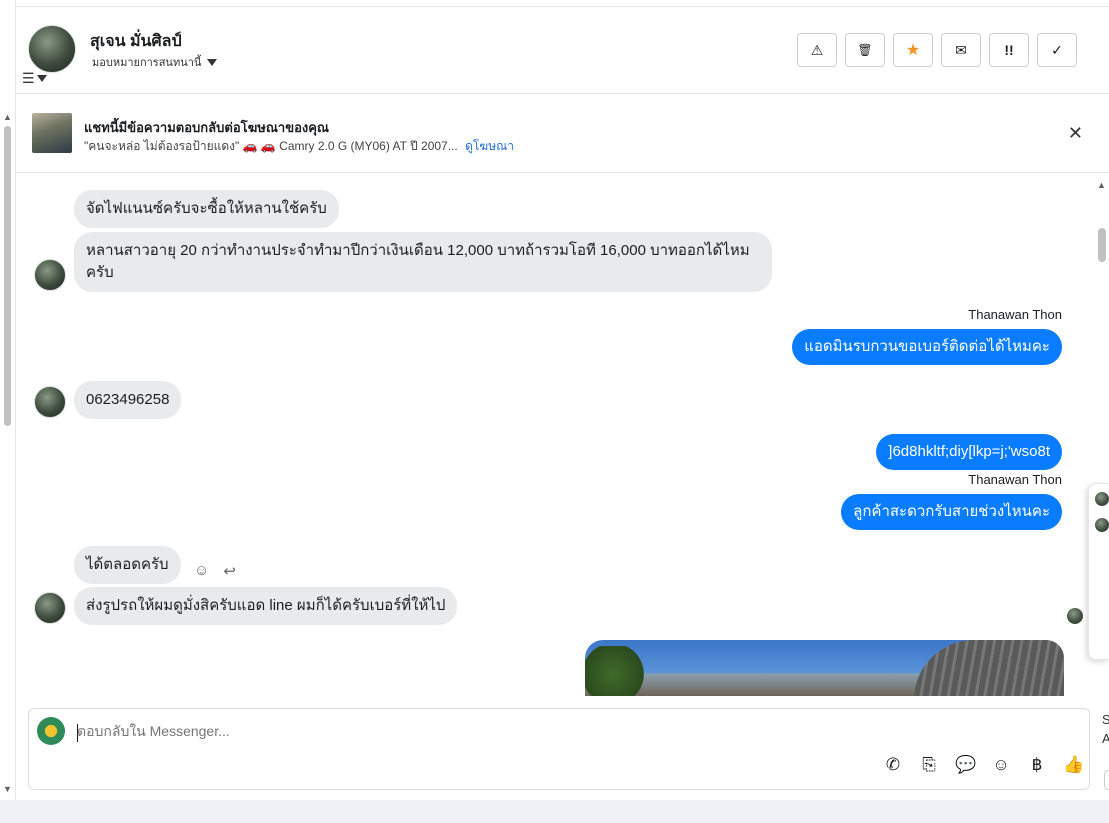 This screenshot has height=823, width=1109. I want to click on star-button: ★, so click(913, 50).